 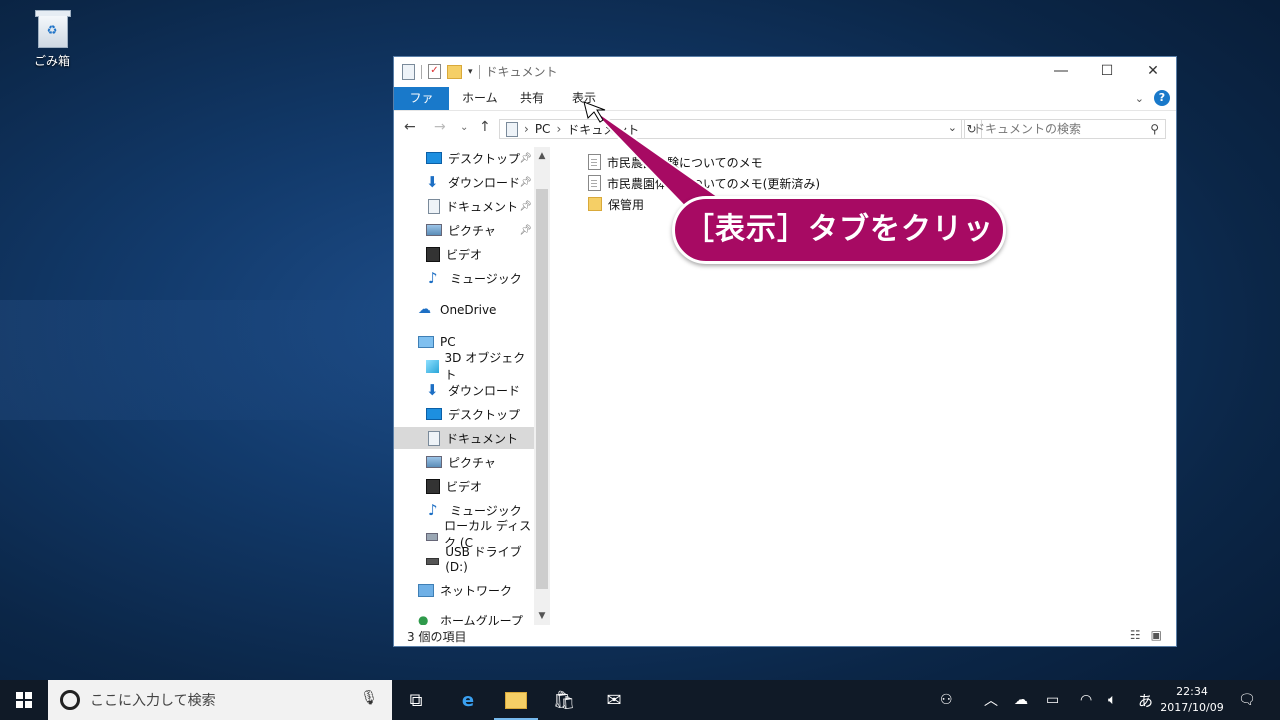 I want to click on taskbar-search-placeholder: ここに入力して検索, so click(x=153, y=701).